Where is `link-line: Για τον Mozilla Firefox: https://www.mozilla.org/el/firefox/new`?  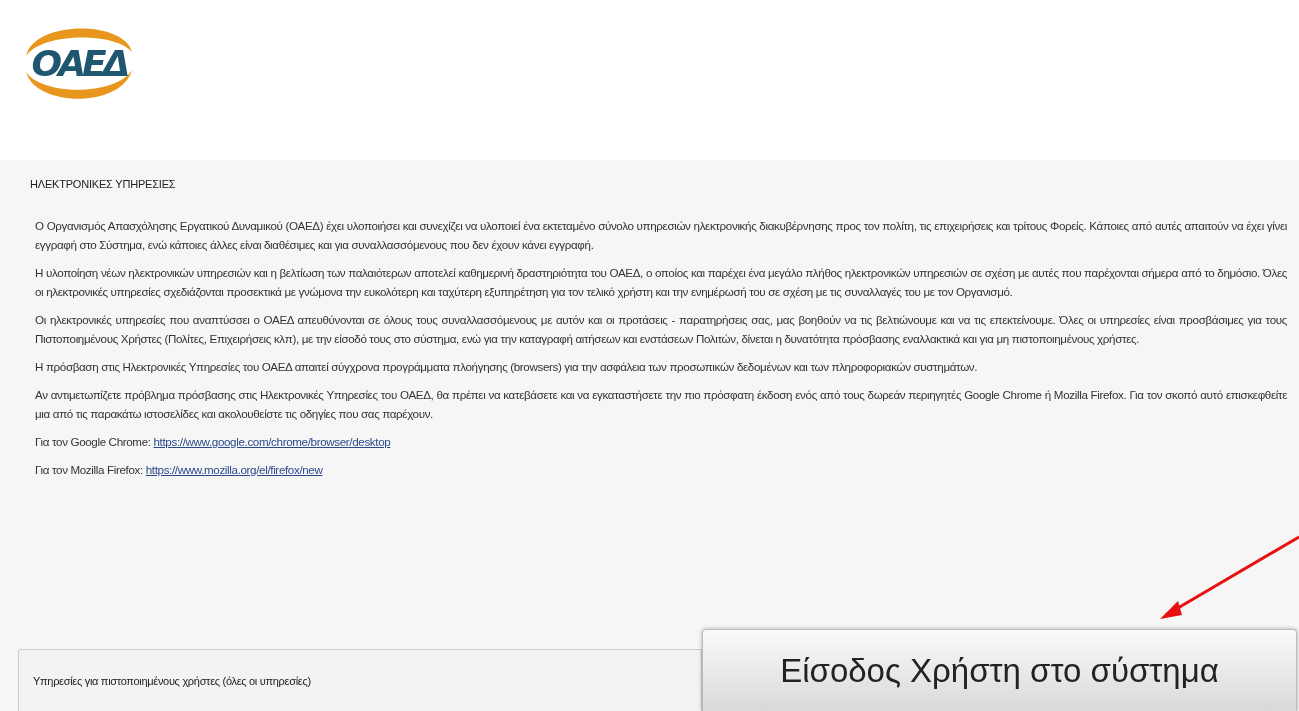 link-line: Για τον Mozilla Firefox: https://www.mozilla.org/el/firefox/new is located at coordinates (179, 470).